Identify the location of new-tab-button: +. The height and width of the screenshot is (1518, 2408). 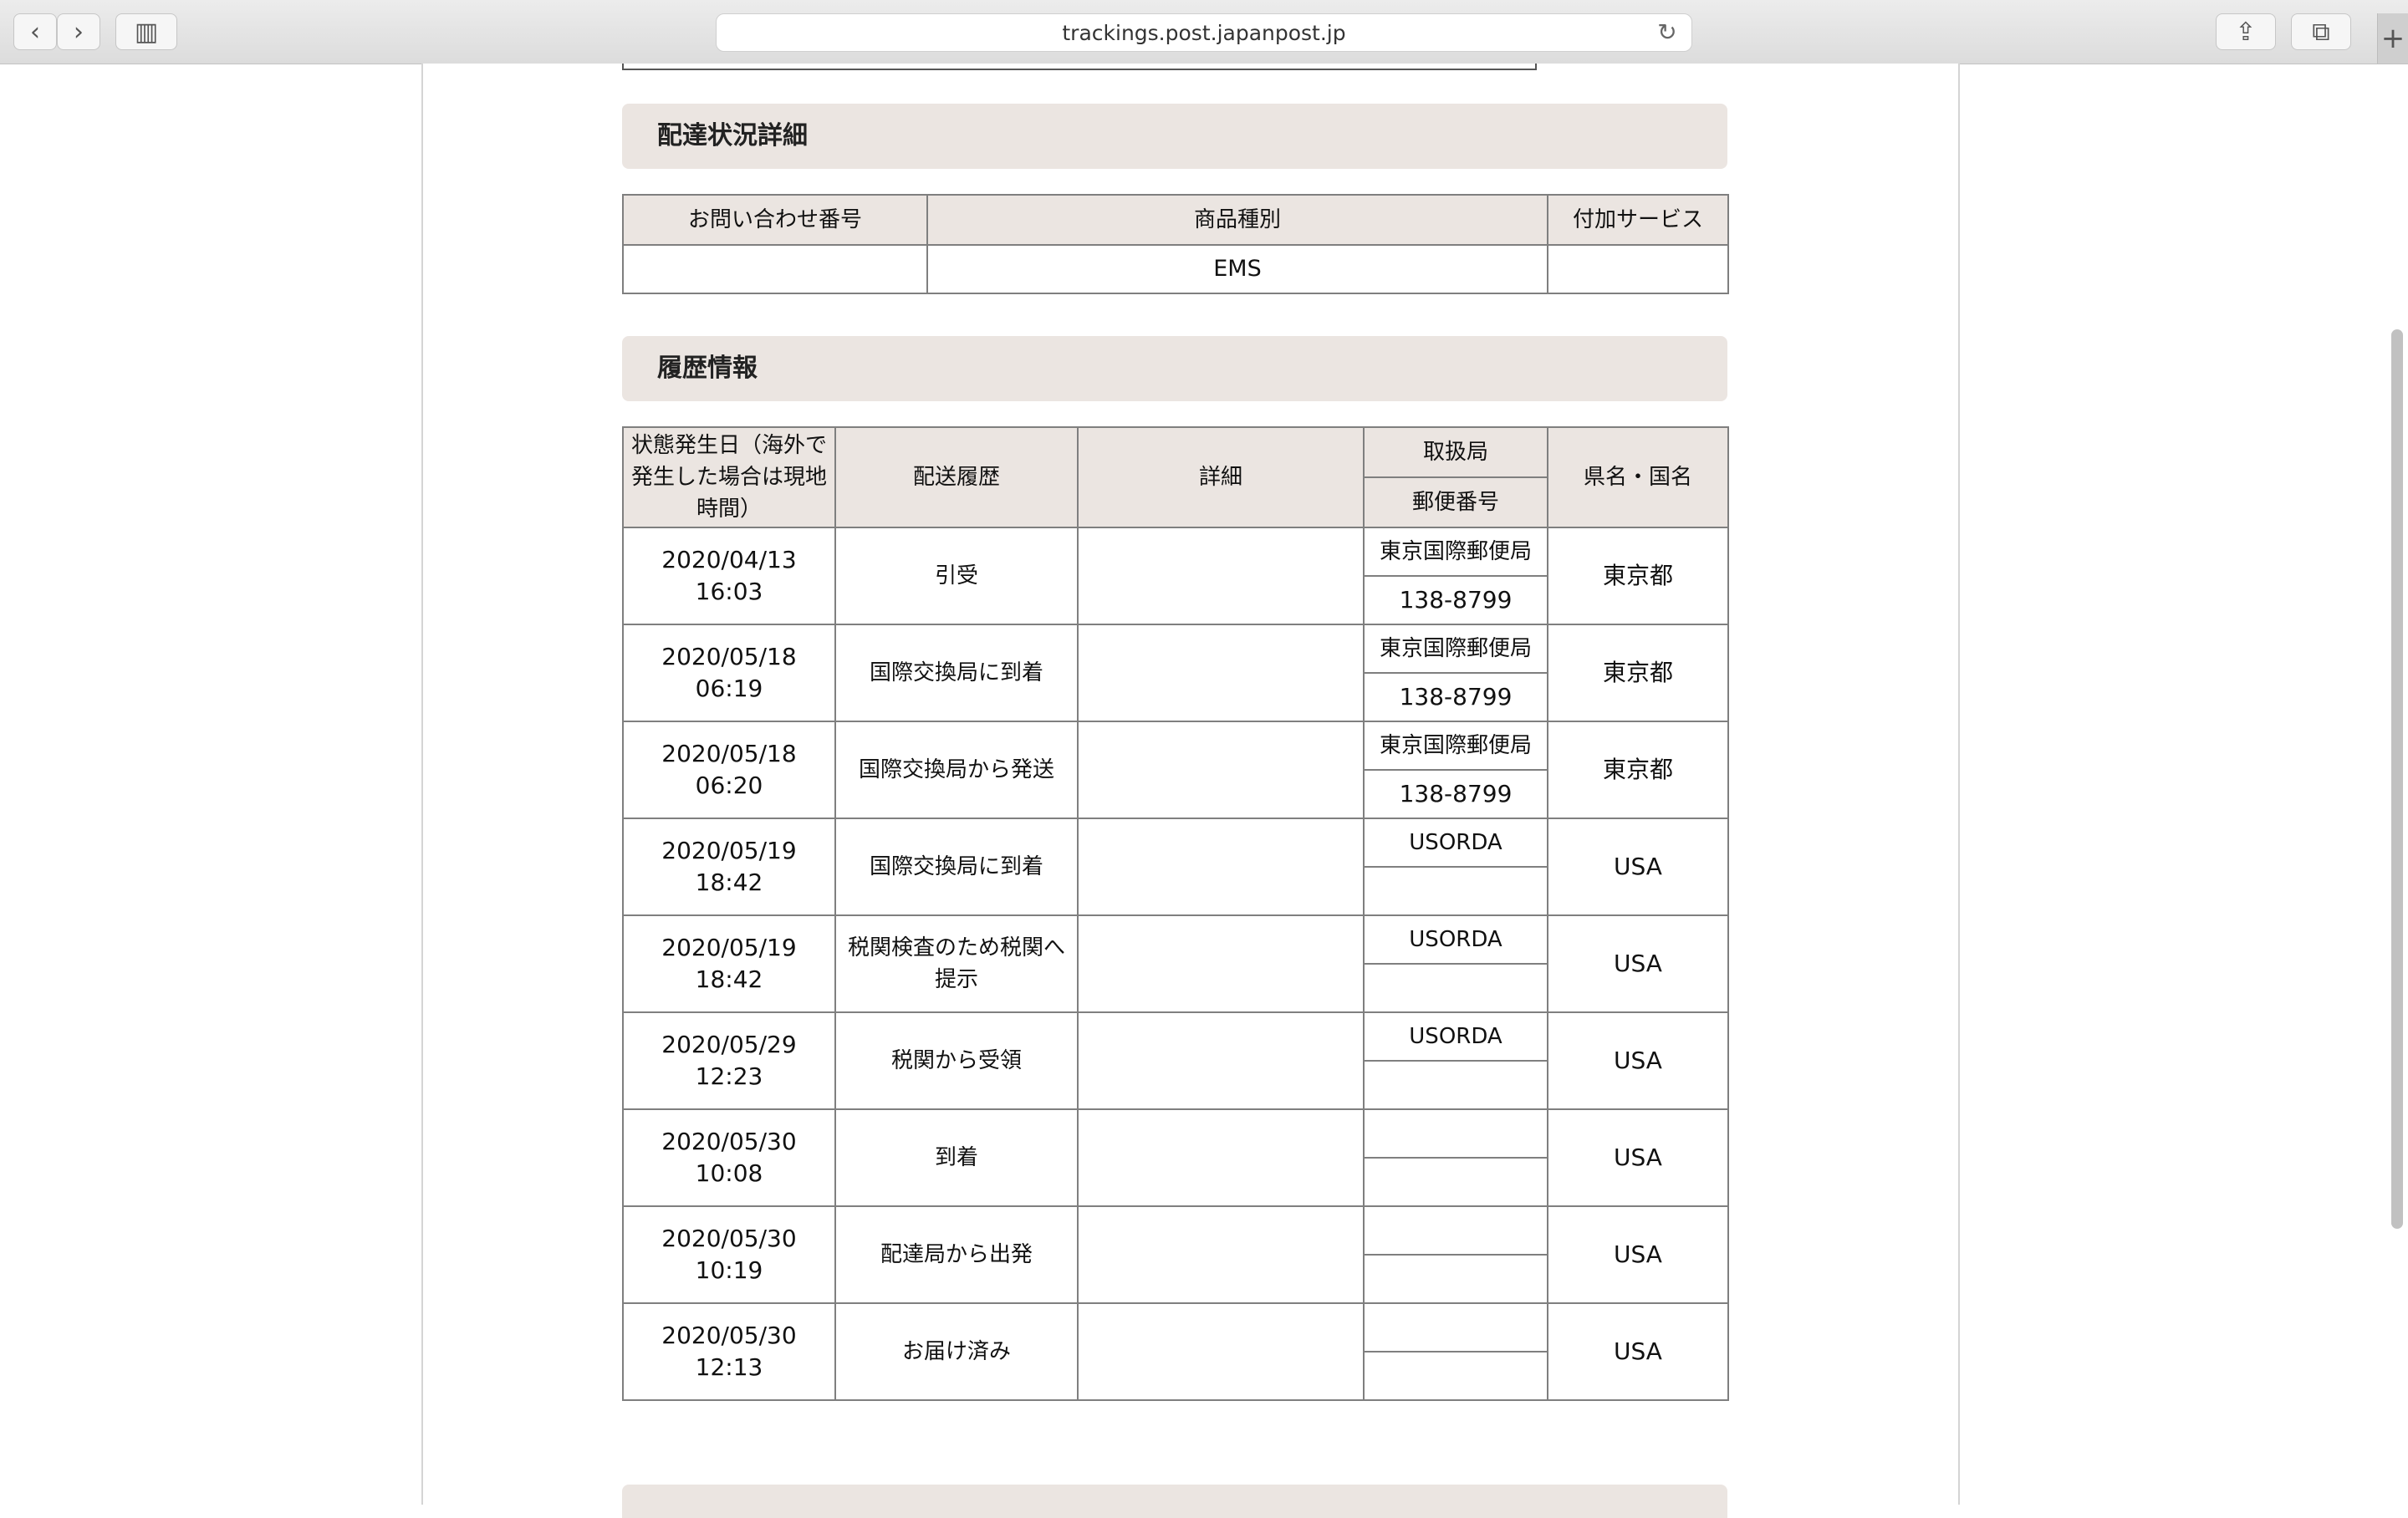
(2392, 38).